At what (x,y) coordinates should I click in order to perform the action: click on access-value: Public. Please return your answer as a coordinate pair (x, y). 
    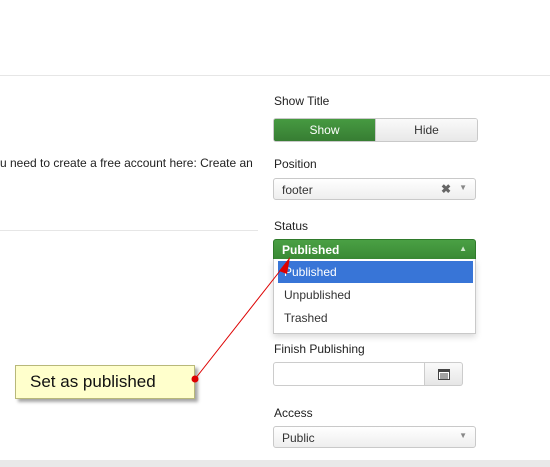
    Looking at the image, I should click on (298, 438).